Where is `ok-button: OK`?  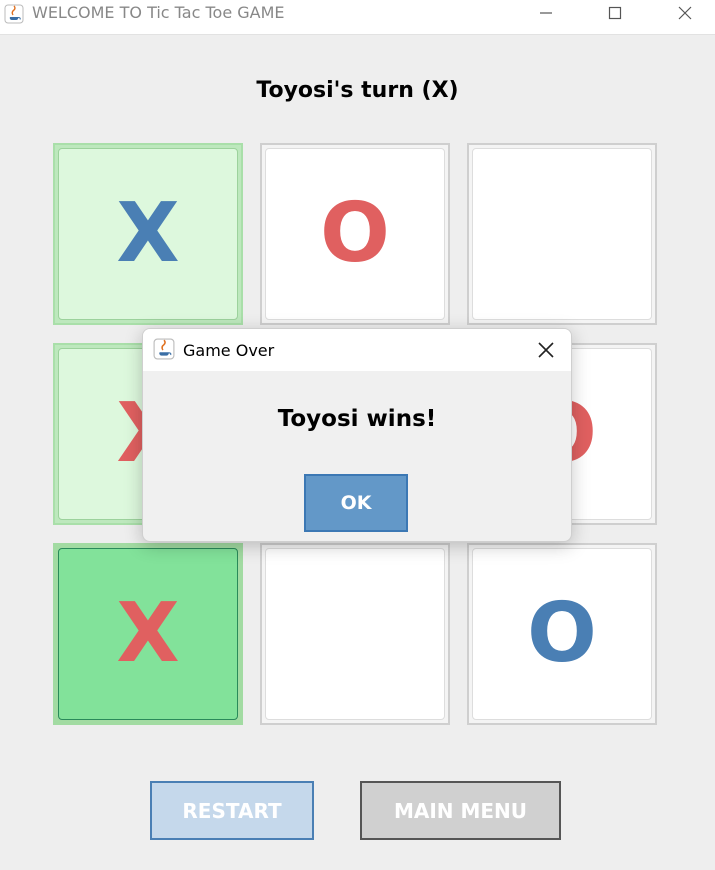
ok-button: OK is located at coordinates (356, 503).